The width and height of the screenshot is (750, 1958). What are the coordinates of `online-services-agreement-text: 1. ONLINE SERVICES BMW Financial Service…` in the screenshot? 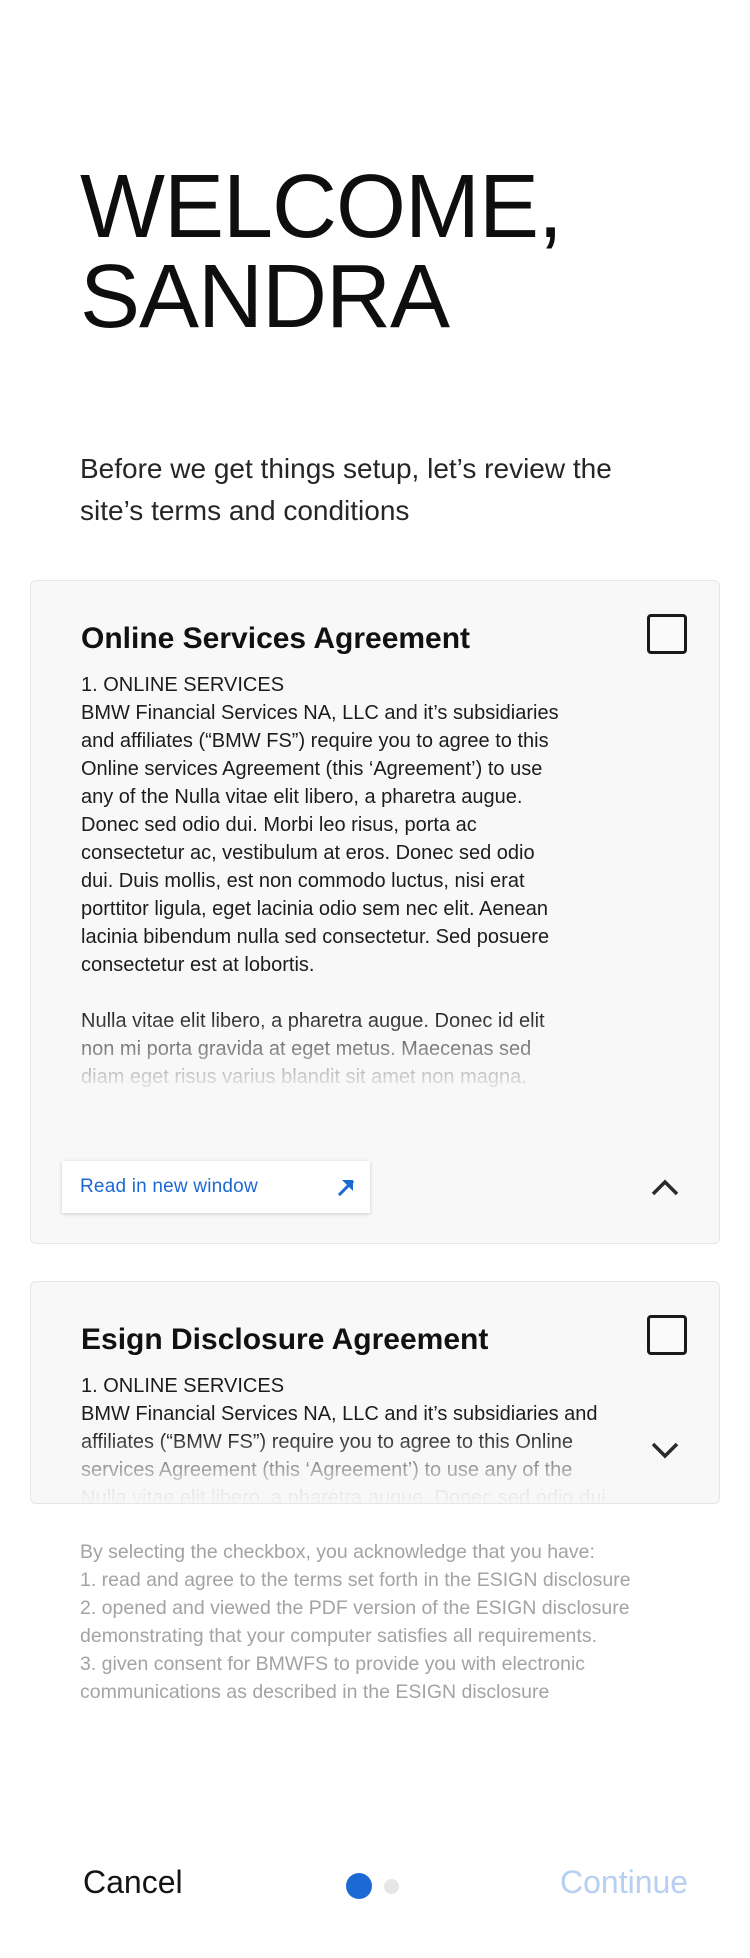 It's located at (326, 888).